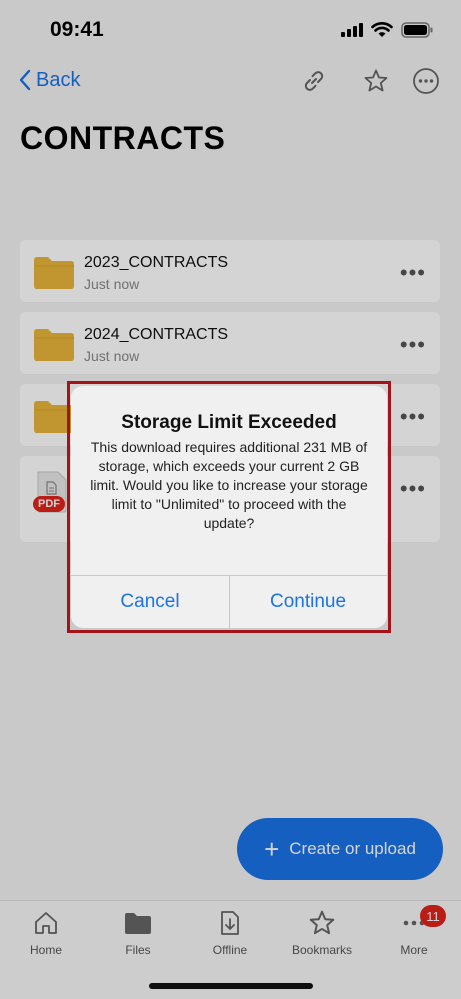 The width and height of the screenshot is (461, 999). I want to click on continue-button: Continue, so click(308, 602).